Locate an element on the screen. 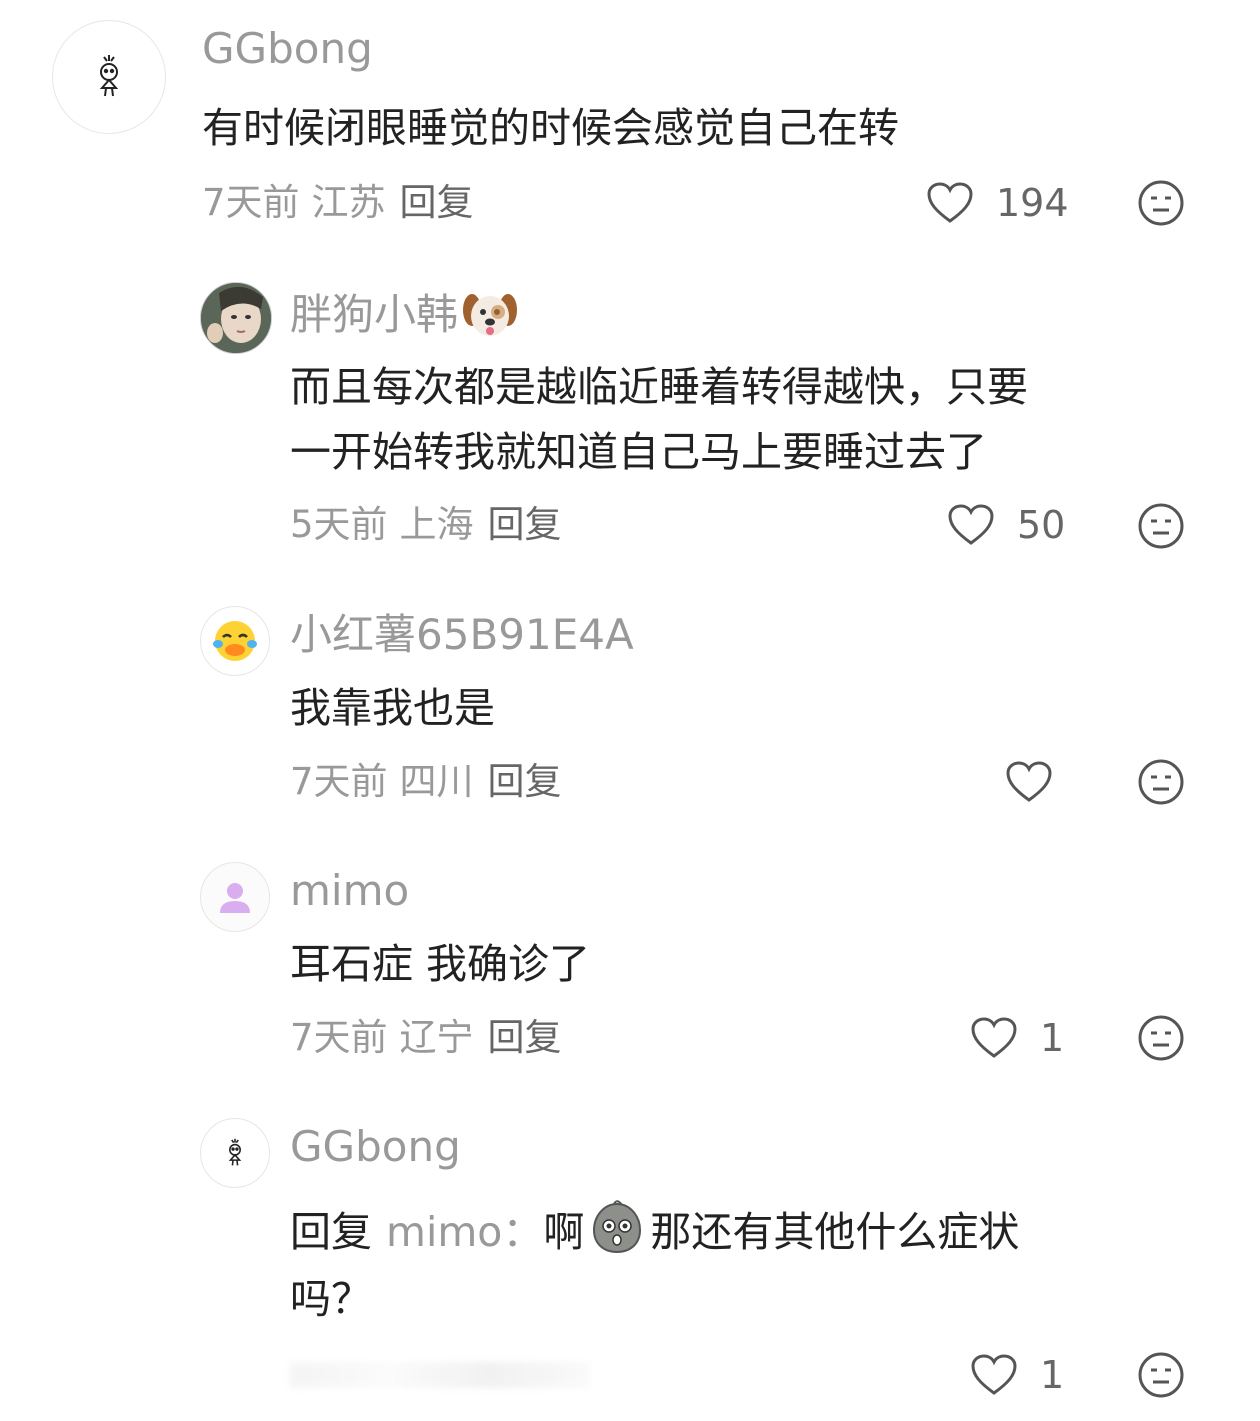 This screenshot has height=1421, width=1260. comment-text: 有时候闭眼睡觉的时候会感觉自己在转 is located at coordinates (550, 128).